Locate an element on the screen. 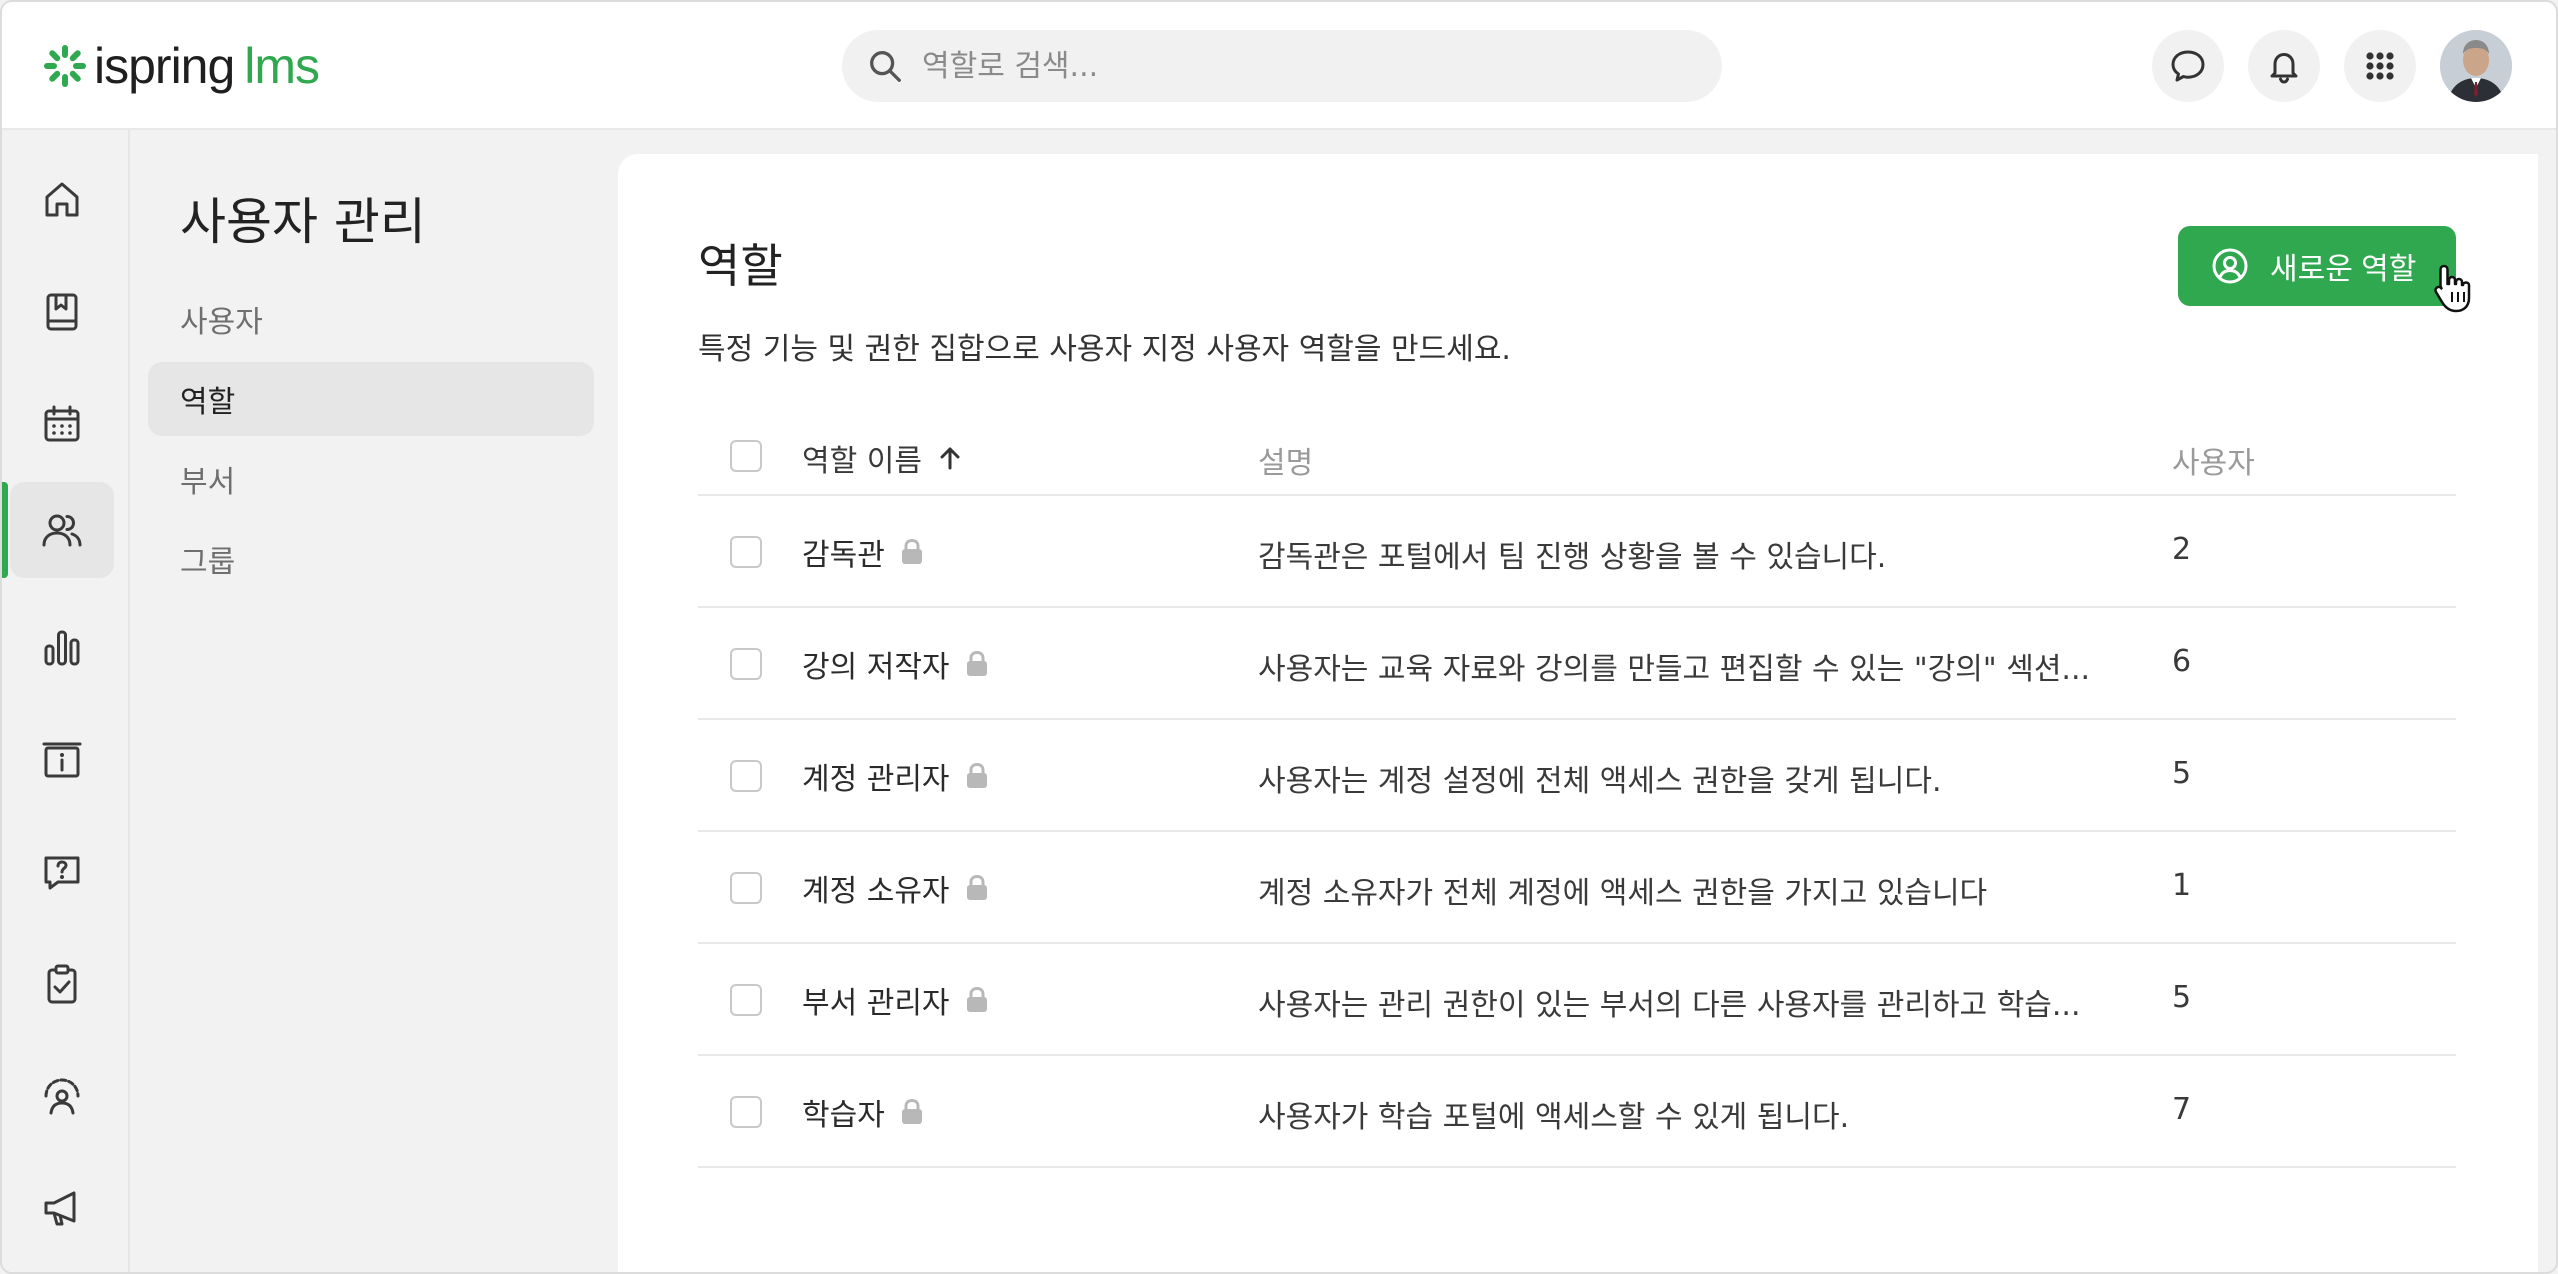 This screenshot has width=2558, height=1274. help-question-icon is located at coordinates (62, 873).